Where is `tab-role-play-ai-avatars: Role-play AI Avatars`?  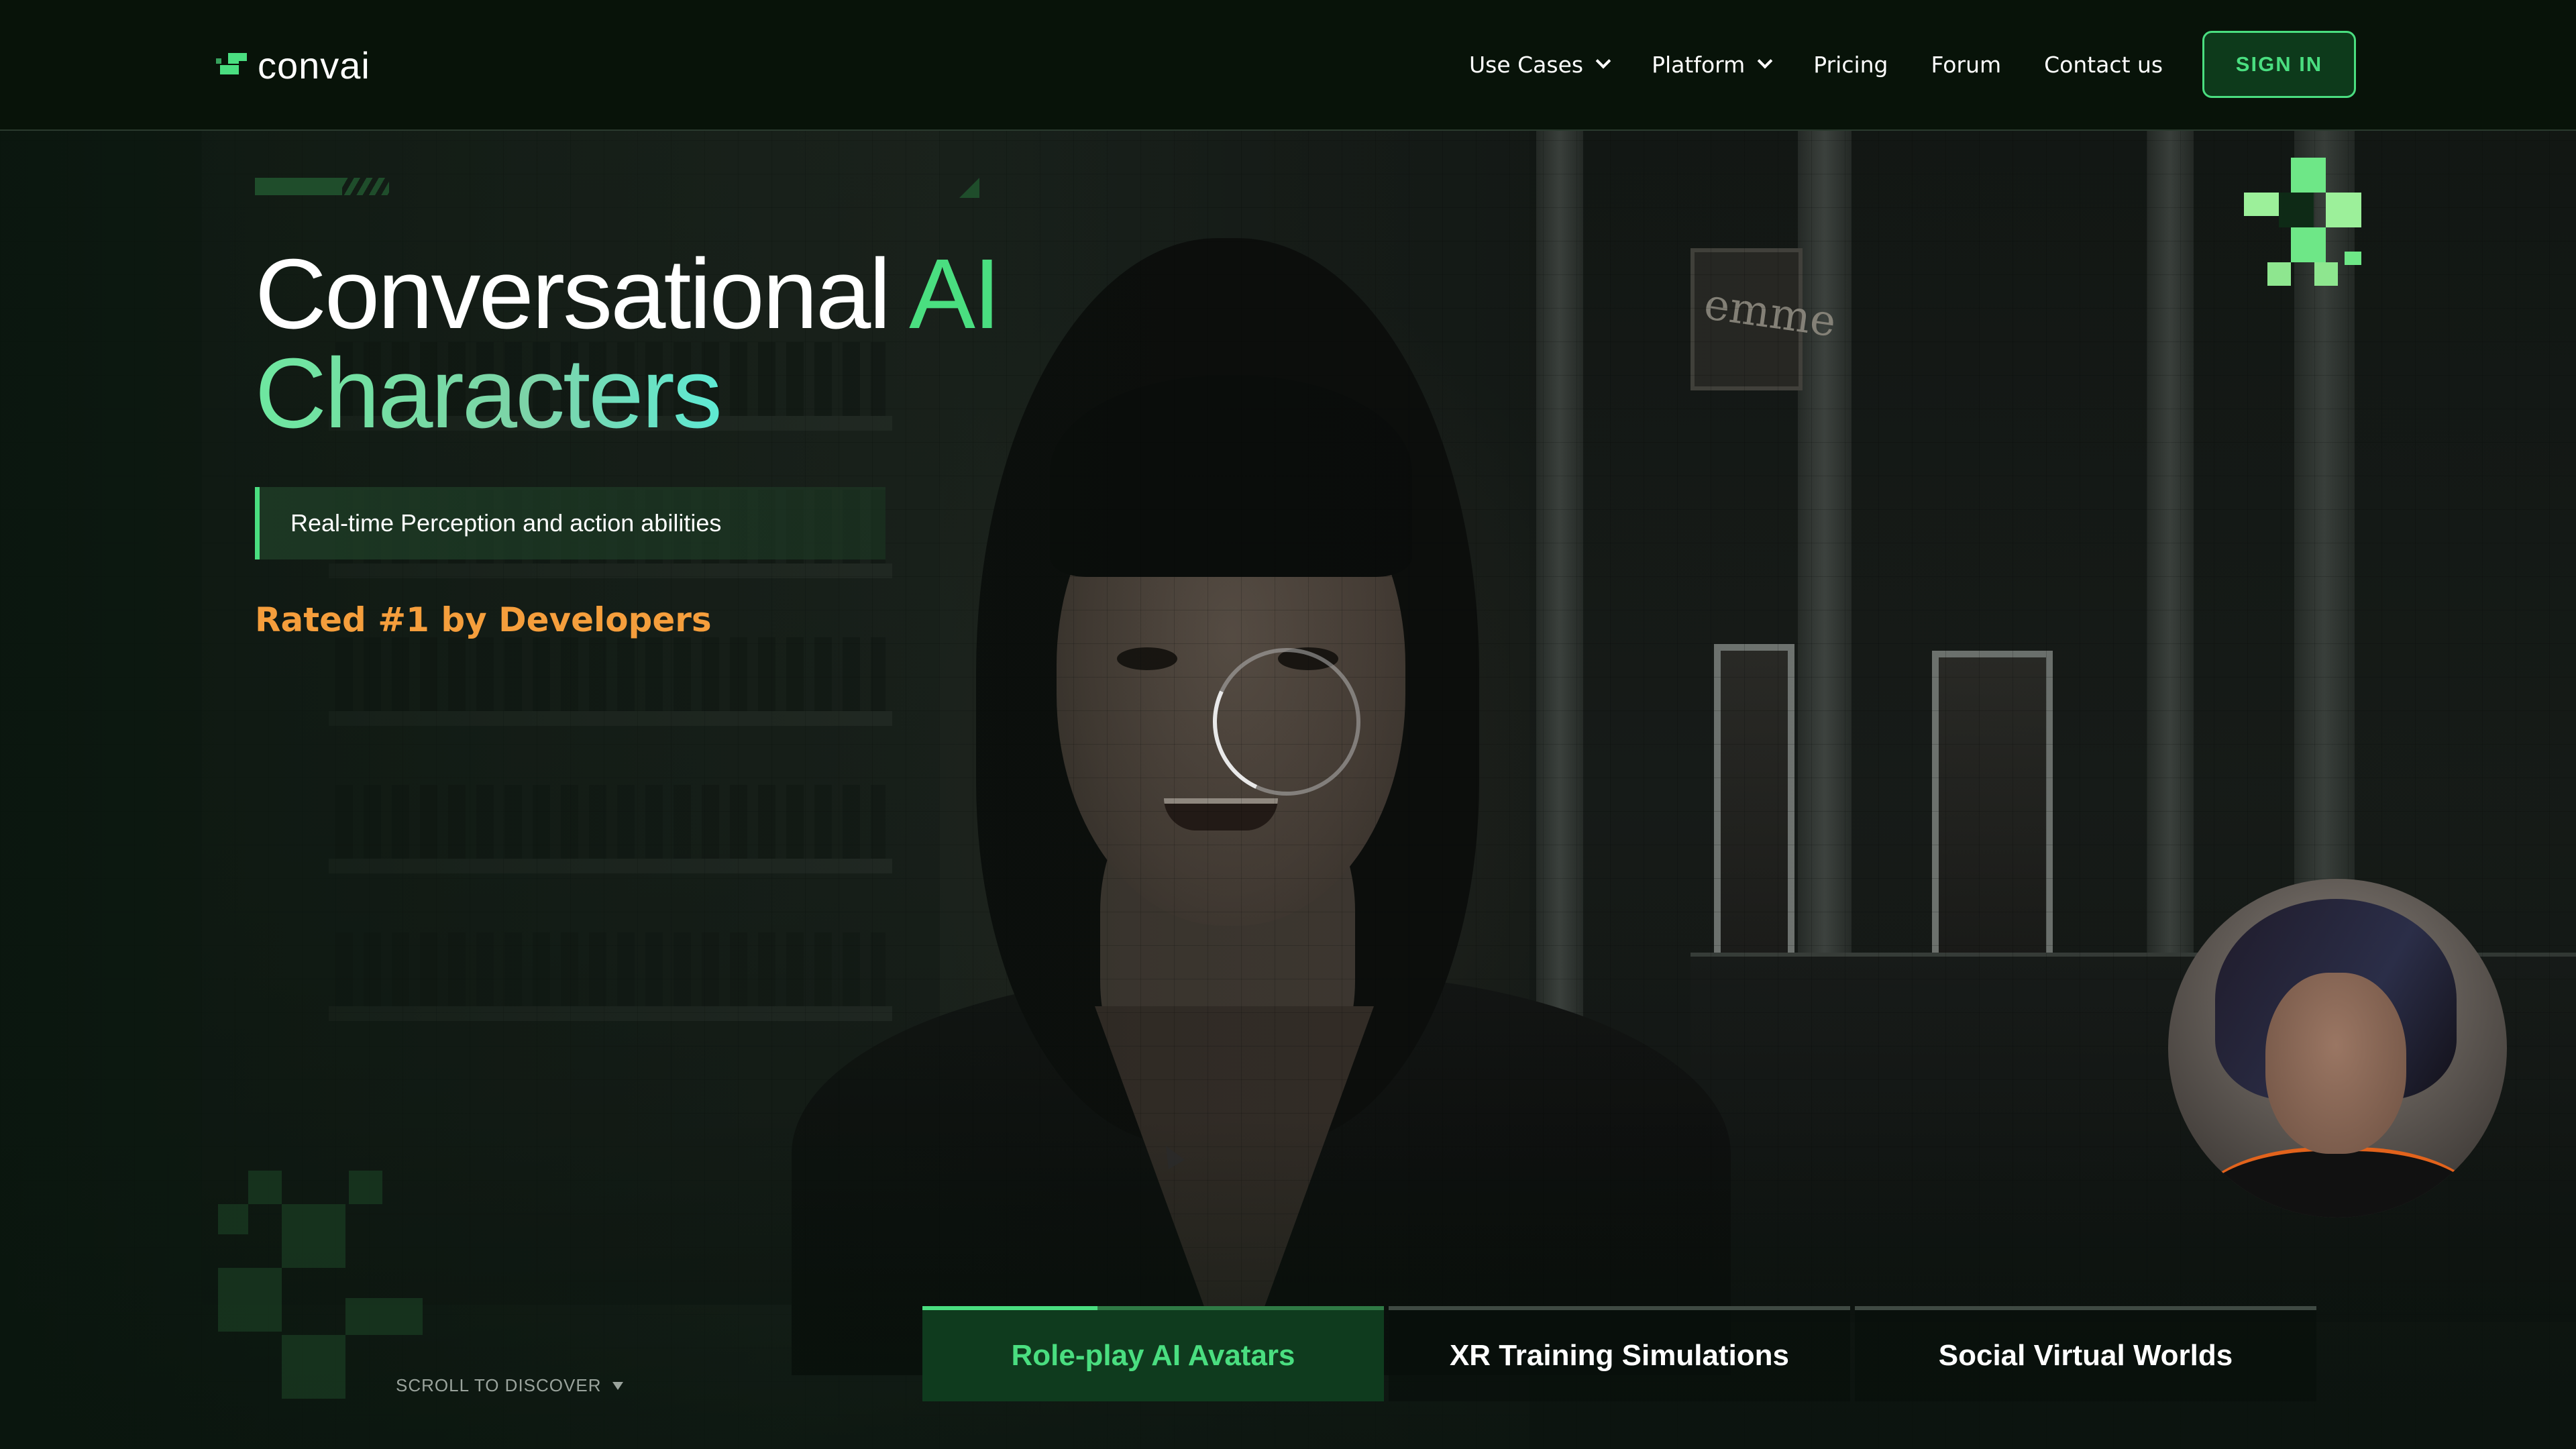 tab-role-play-ai-avatars: Role-play AI Avatars is located at coordinates (1153, 1353).